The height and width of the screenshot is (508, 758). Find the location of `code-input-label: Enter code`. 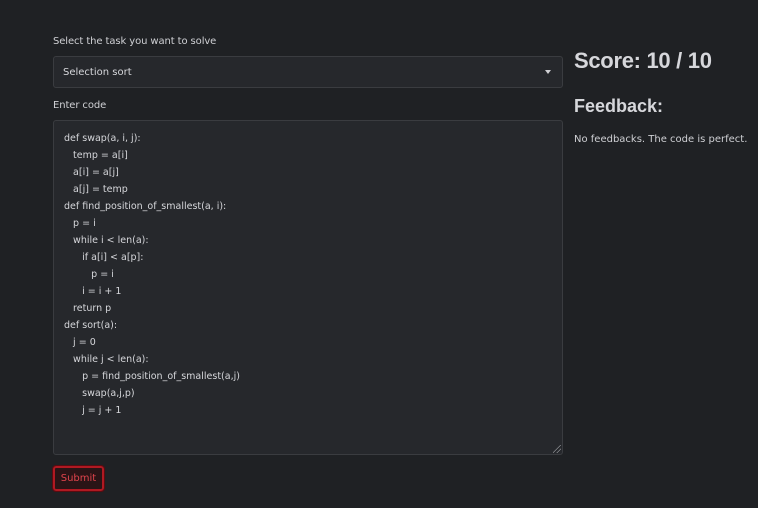

code-input-label: Enter code is located at coordinates (80, 105).